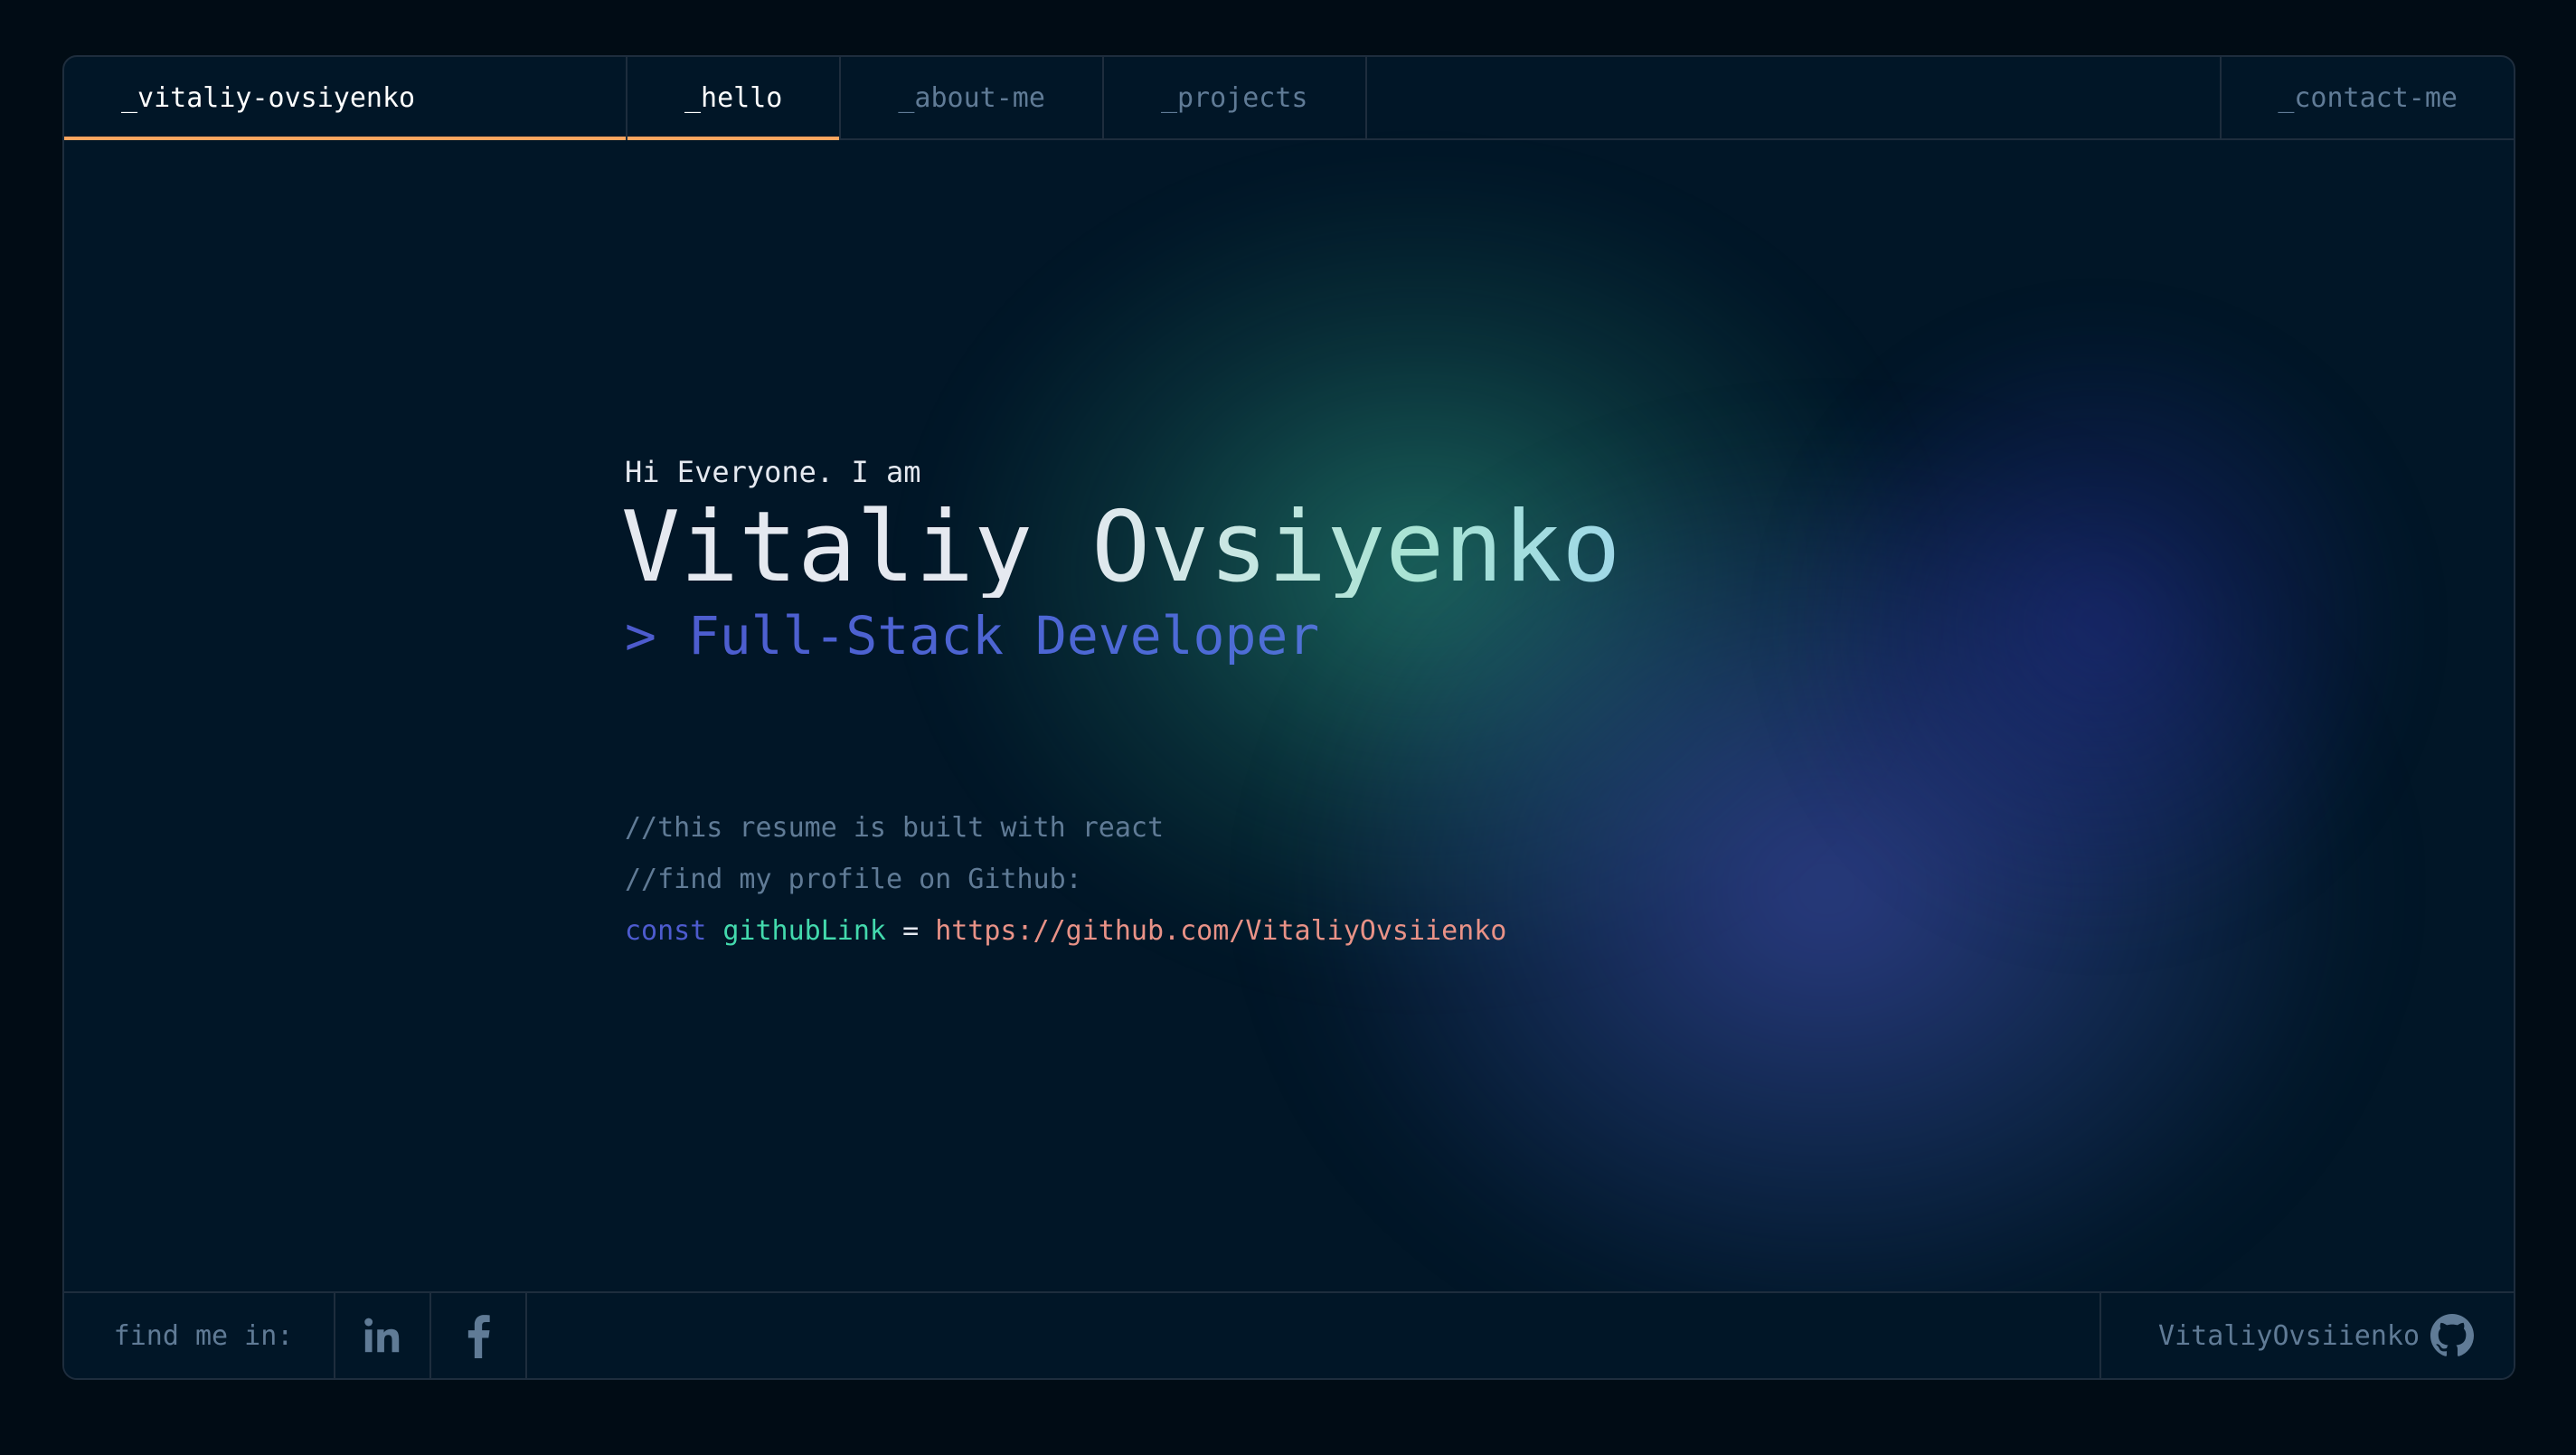 The width and height of the screenshot is (2576, 1455). I want to click on github-link: https://github.com/VitaliyOvsiienko, so click(1220, 931).